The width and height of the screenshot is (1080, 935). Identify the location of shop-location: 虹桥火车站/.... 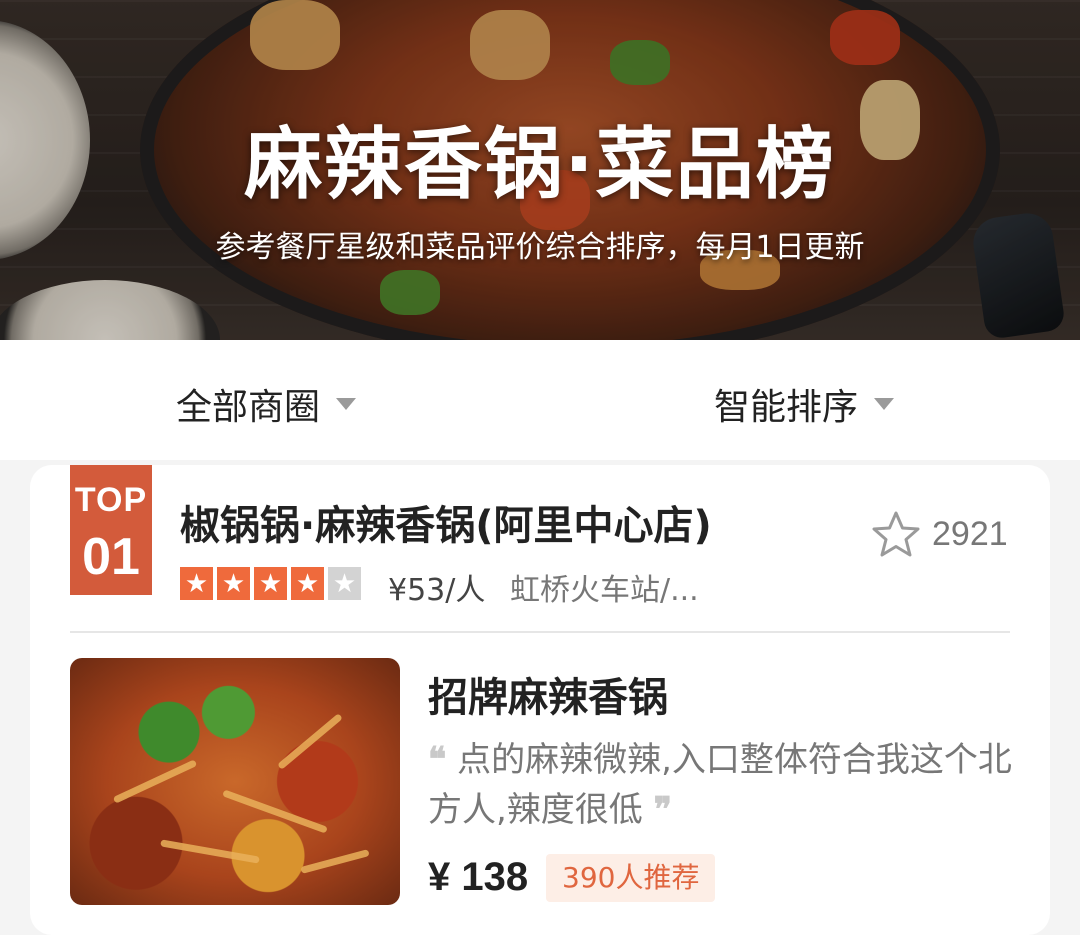
(604, 590).